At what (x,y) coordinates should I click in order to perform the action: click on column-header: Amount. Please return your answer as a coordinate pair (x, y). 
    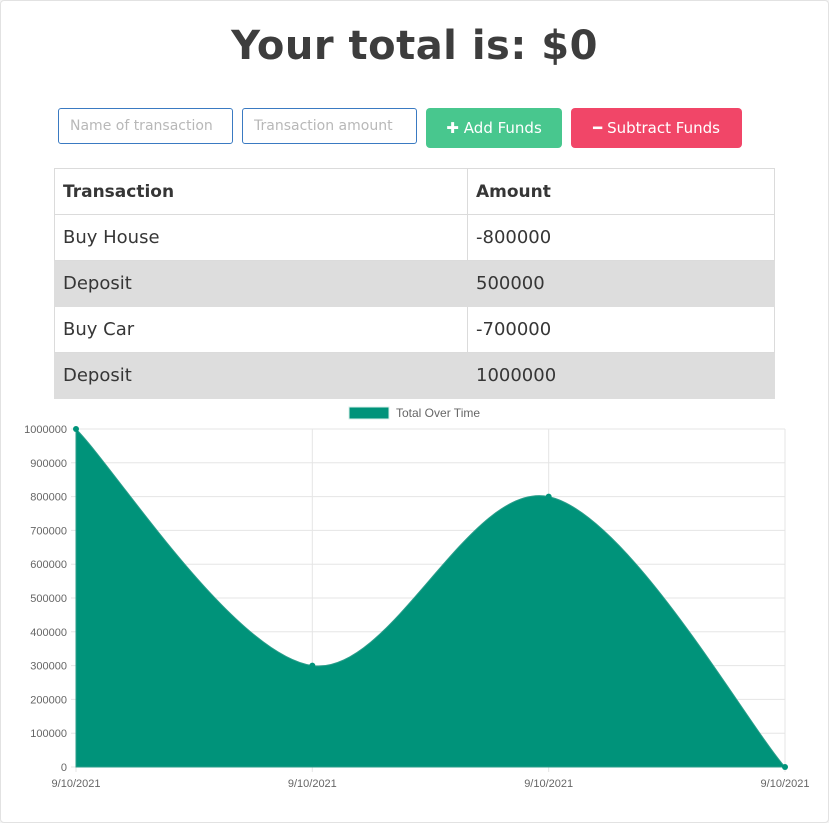
    Looking at the image, I should click on (621, 191).